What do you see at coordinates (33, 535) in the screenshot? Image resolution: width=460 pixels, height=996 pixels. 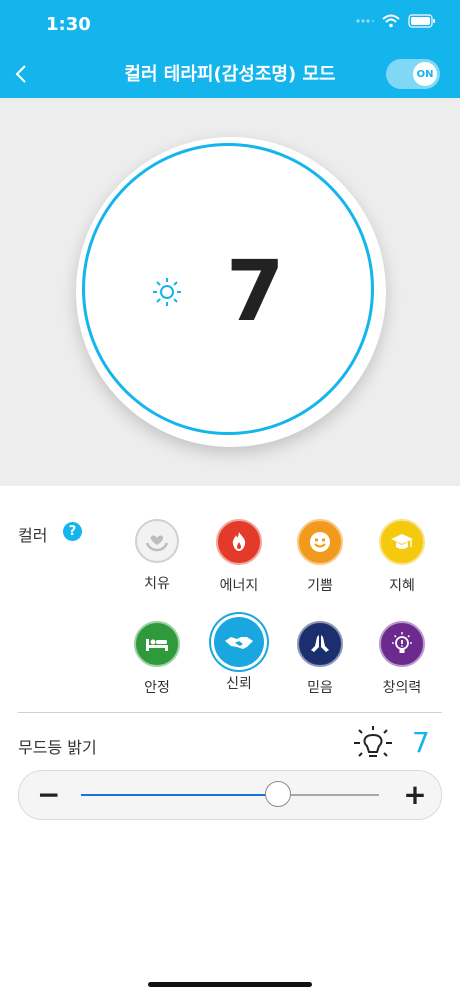 I see `color-section-label: 컬러` at bounding box center [33, 535].